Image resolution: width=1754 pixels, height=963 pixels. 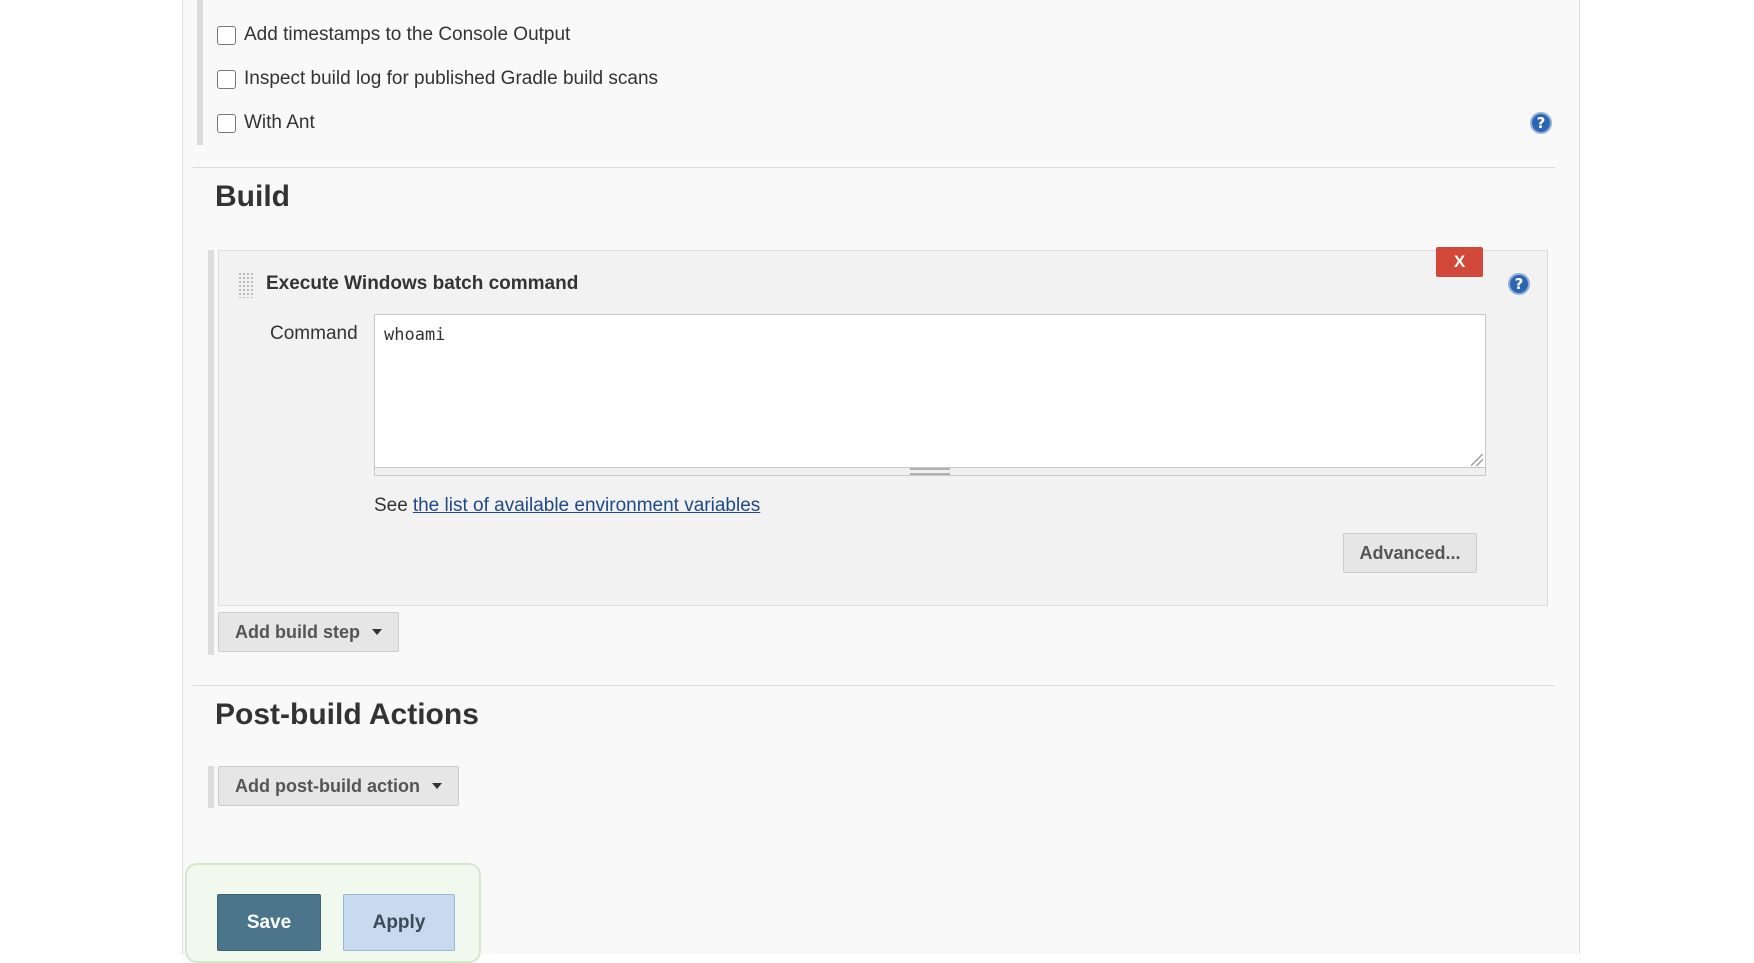 What do you see at coordinates (347, 714) in the screenshot?
I see `post-build-section-title: Post-build Actions` at bounding box center [347, 714].